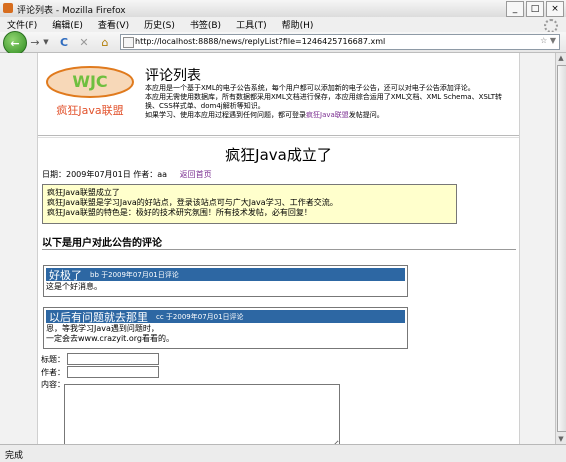 The image size is (566, 462). I want to click on forward-button: →, so click(35, 42).